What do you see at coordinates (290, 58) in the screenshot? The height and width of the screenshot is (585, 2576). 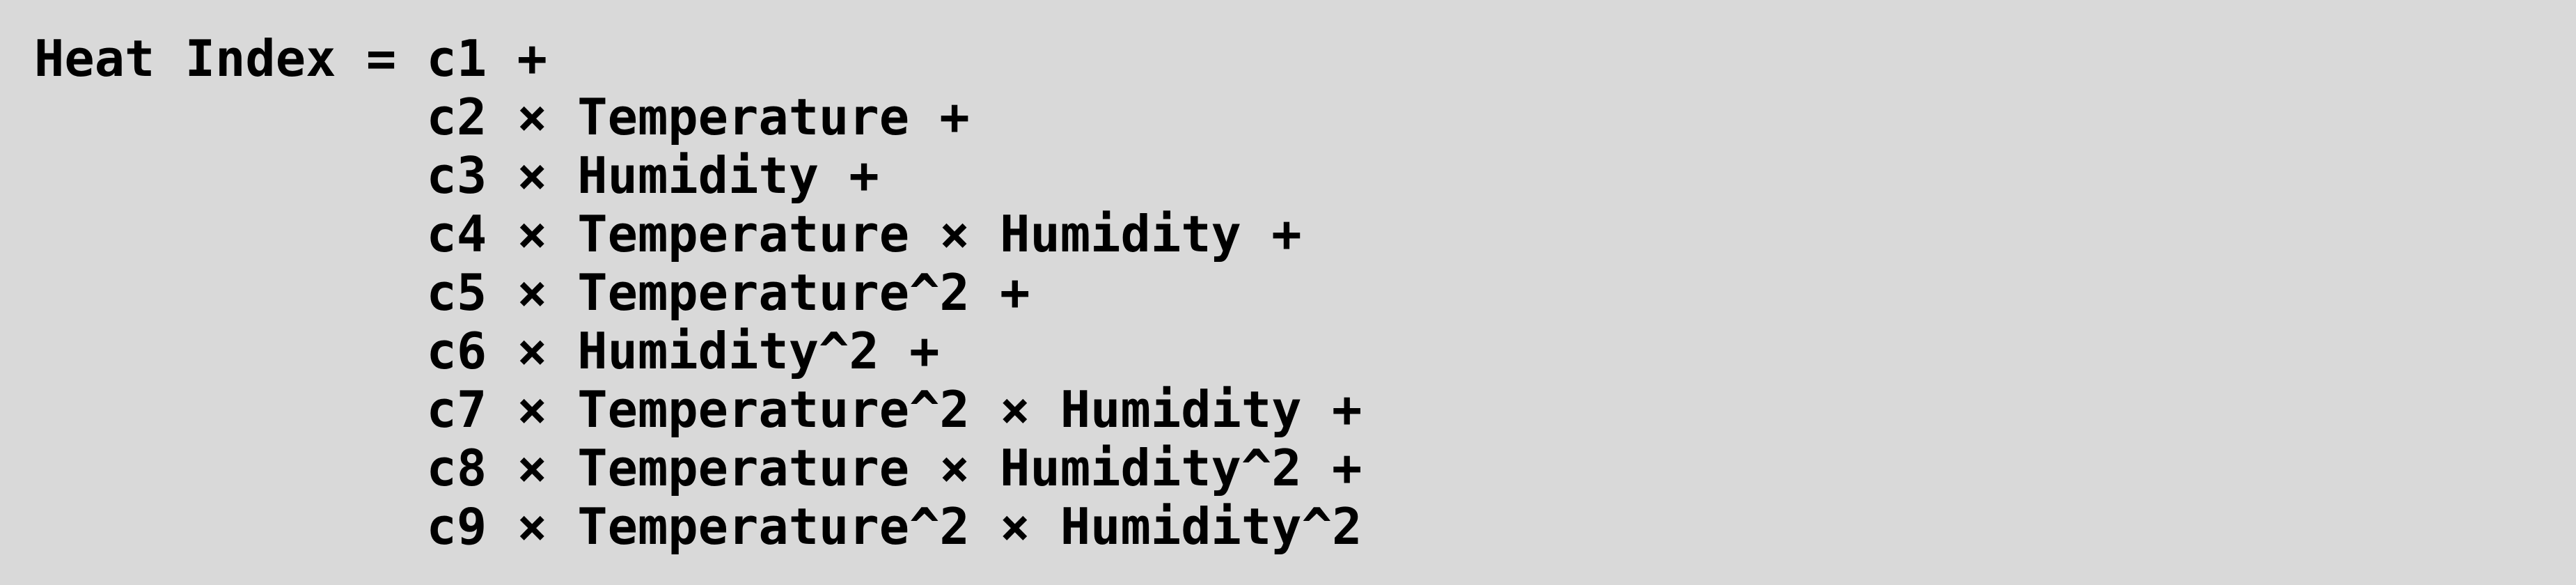 I see `formula-line-1: Heat Index = c1 +` at bounding box center [290, 58].